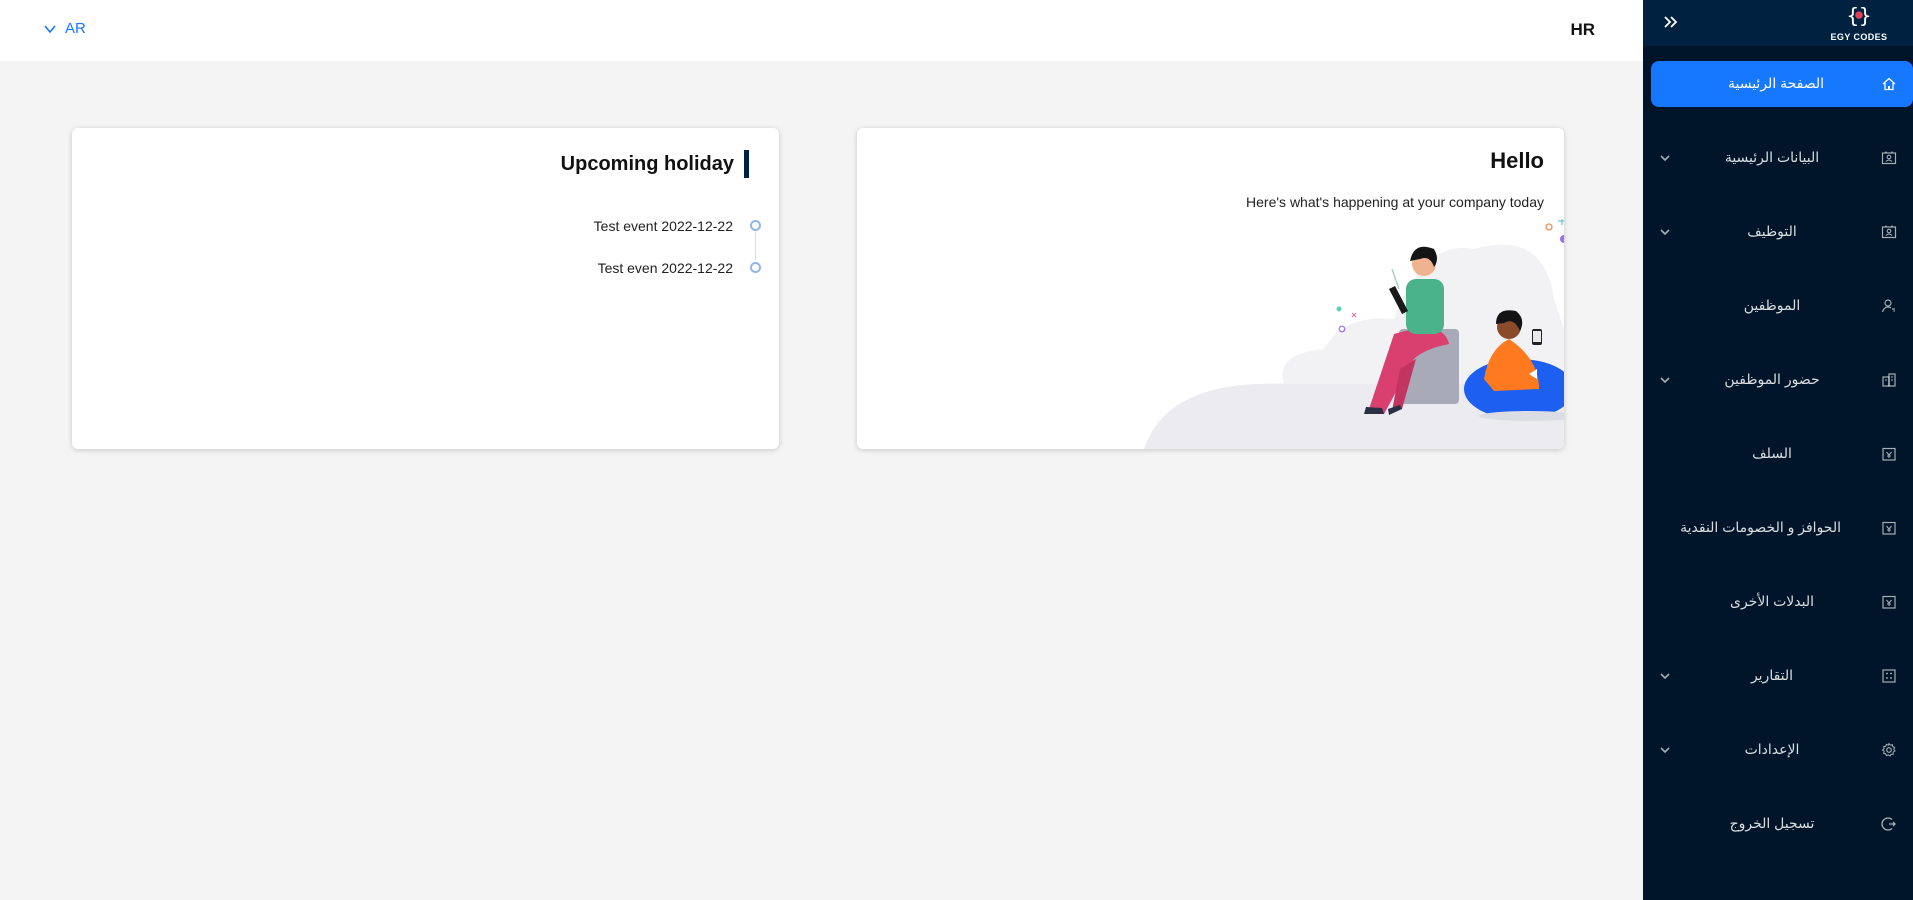  Describe the element at coordinates (677, 281) in the screenshot. I see `timeline-item: Test even 2022-12-22` at that location.